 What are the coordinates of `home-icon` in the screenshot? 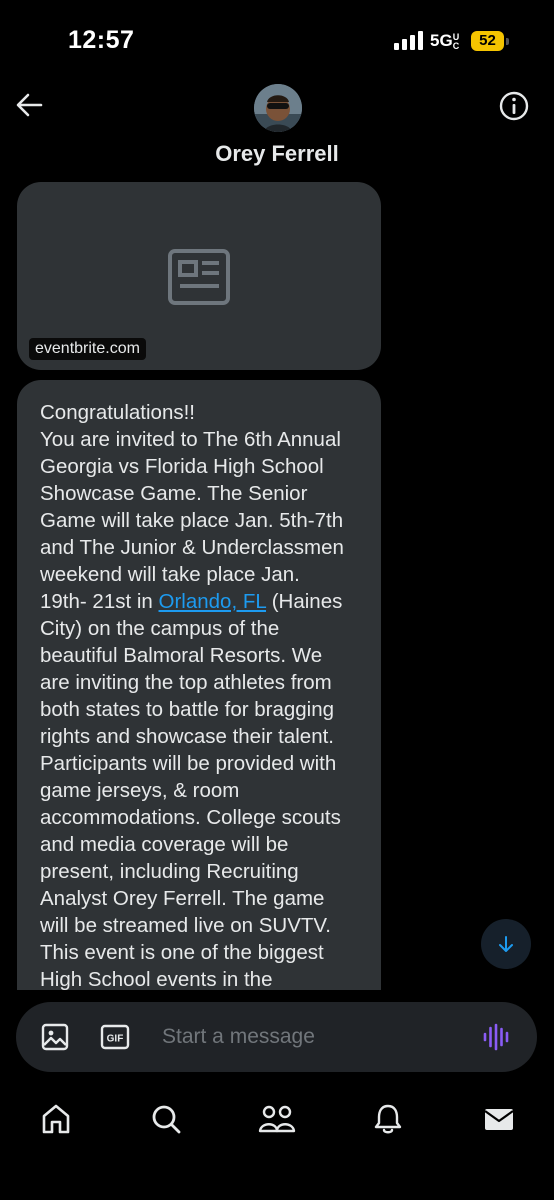 It's located at (56, 1119).